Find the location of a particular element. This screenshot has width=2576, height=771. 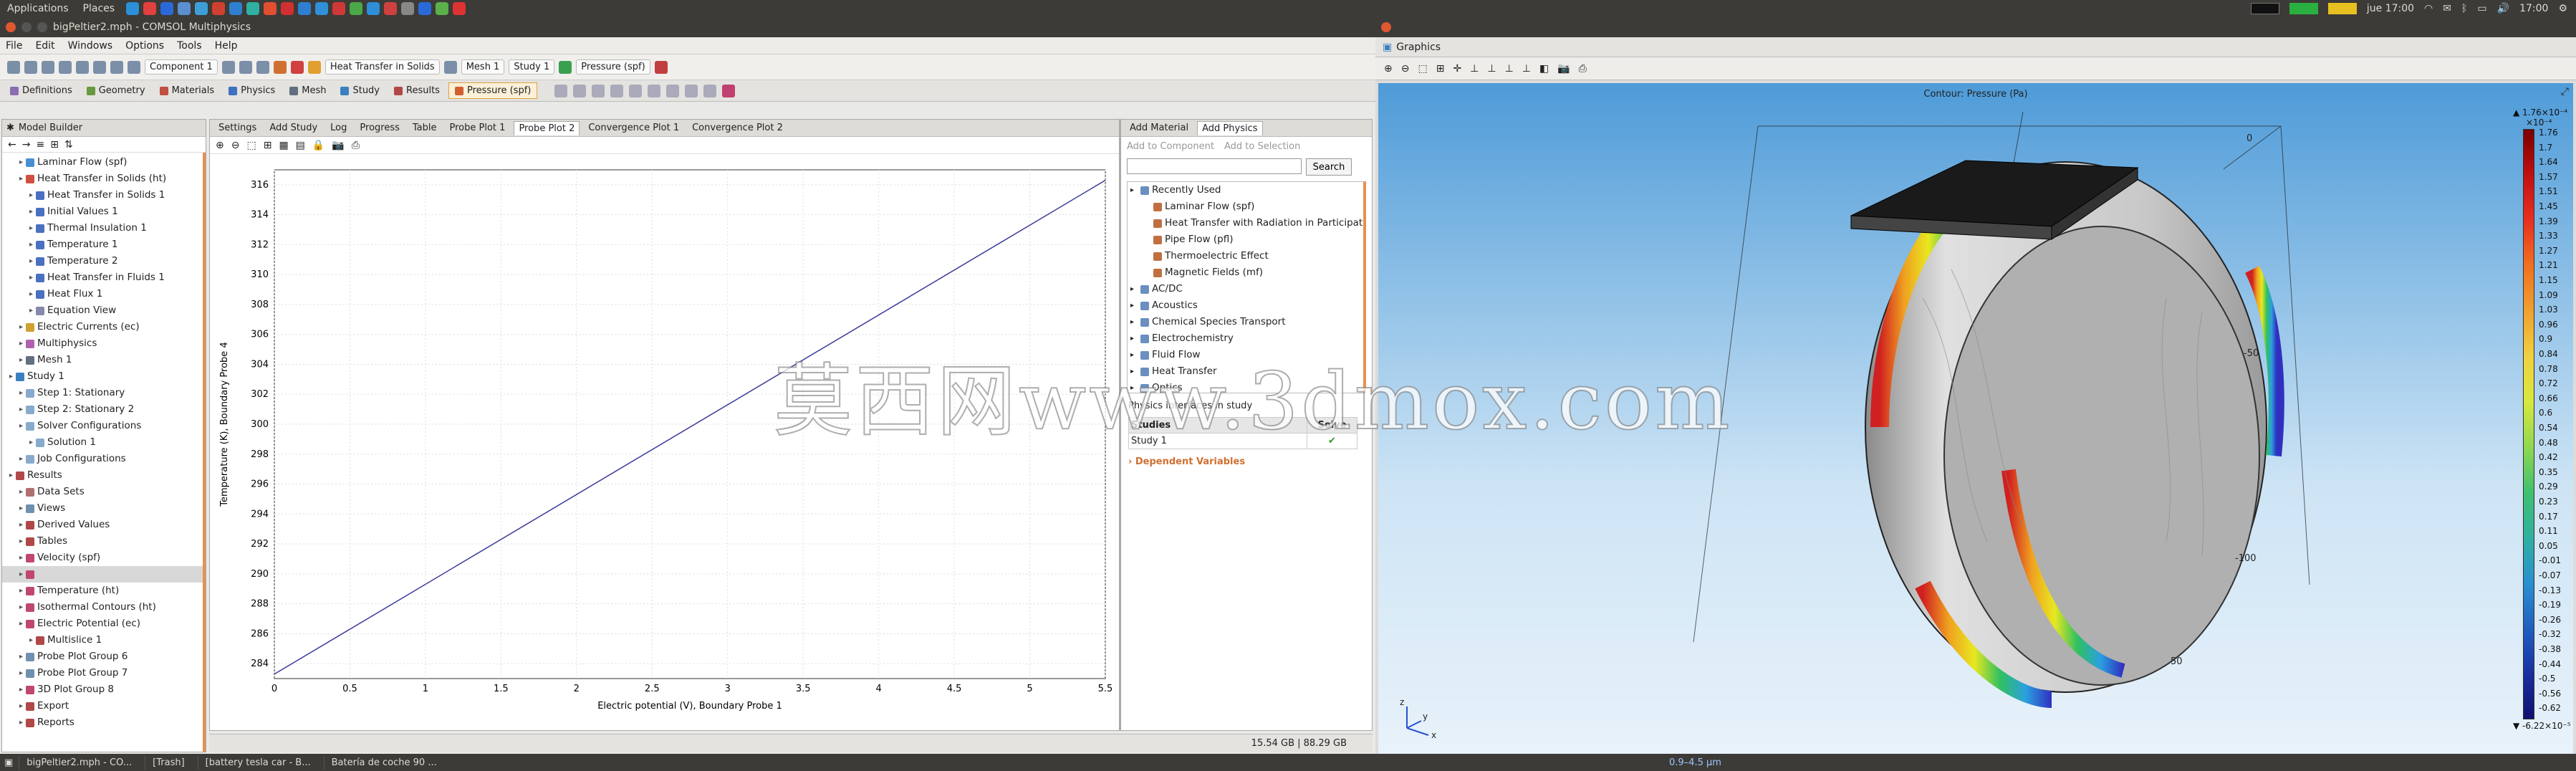

model-tree-item: ▸ Temperature 1 is located at coordinates (102, 244).